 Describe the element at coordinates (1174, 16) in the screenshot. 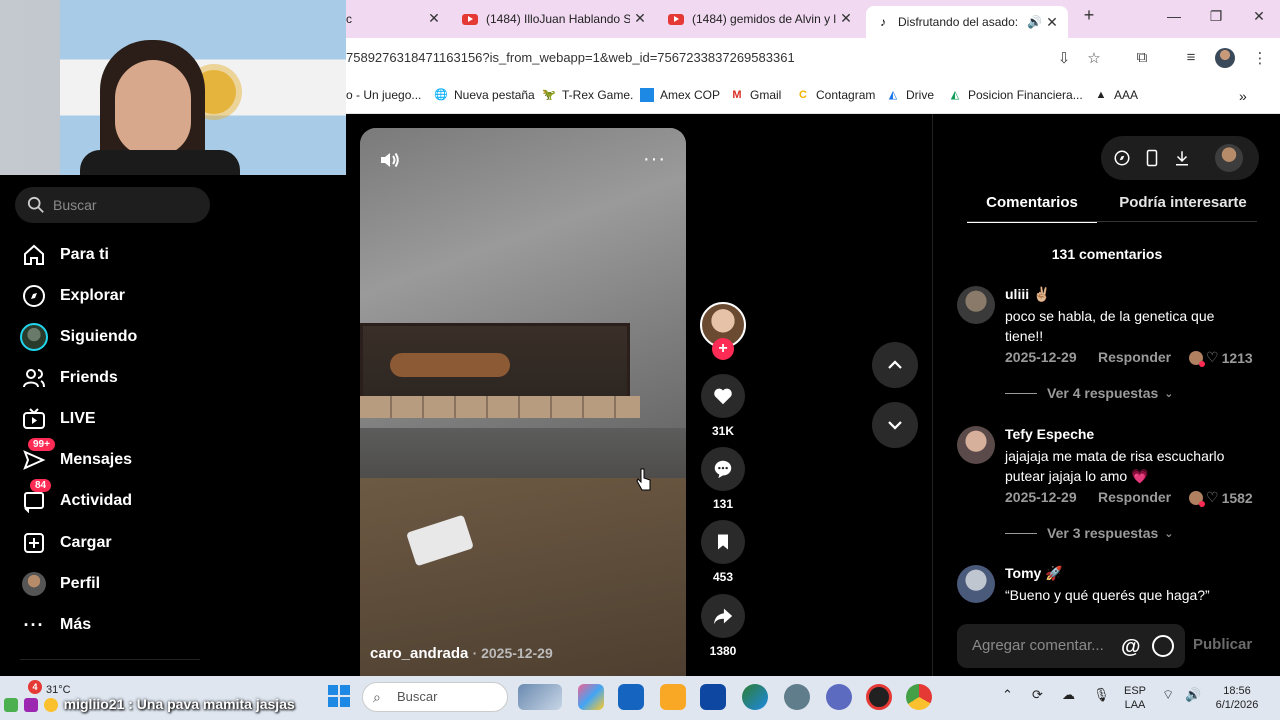

I see `minimize-icon: —` at that location.